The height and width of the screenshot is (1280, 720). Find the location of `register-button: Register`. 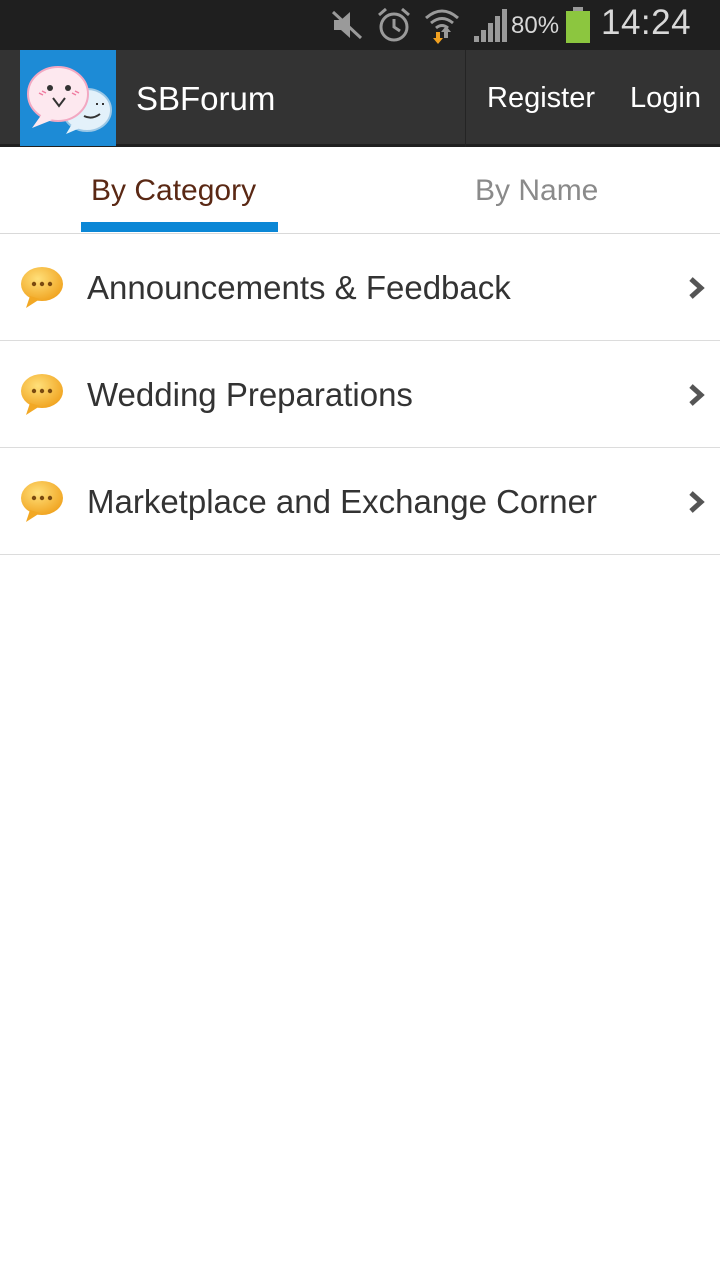

register-button: Register is located at coordinates (541, 98).